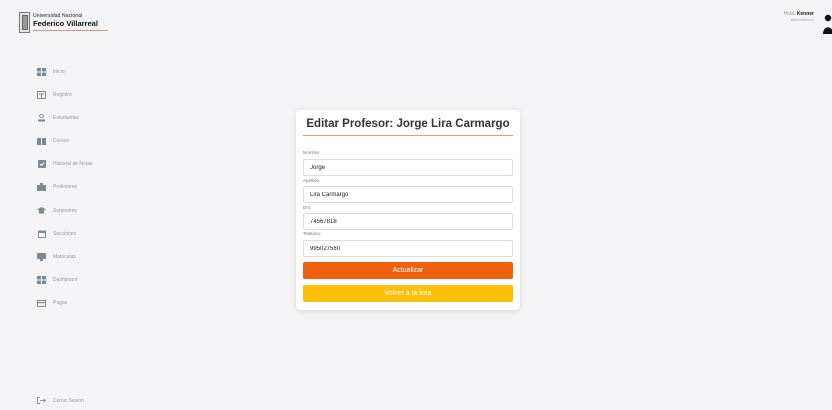  What do you see at coordinates (59, 71) in the screenshot?
I see `sidebar-item-label: Inicio` at bounding box center [59, 71].